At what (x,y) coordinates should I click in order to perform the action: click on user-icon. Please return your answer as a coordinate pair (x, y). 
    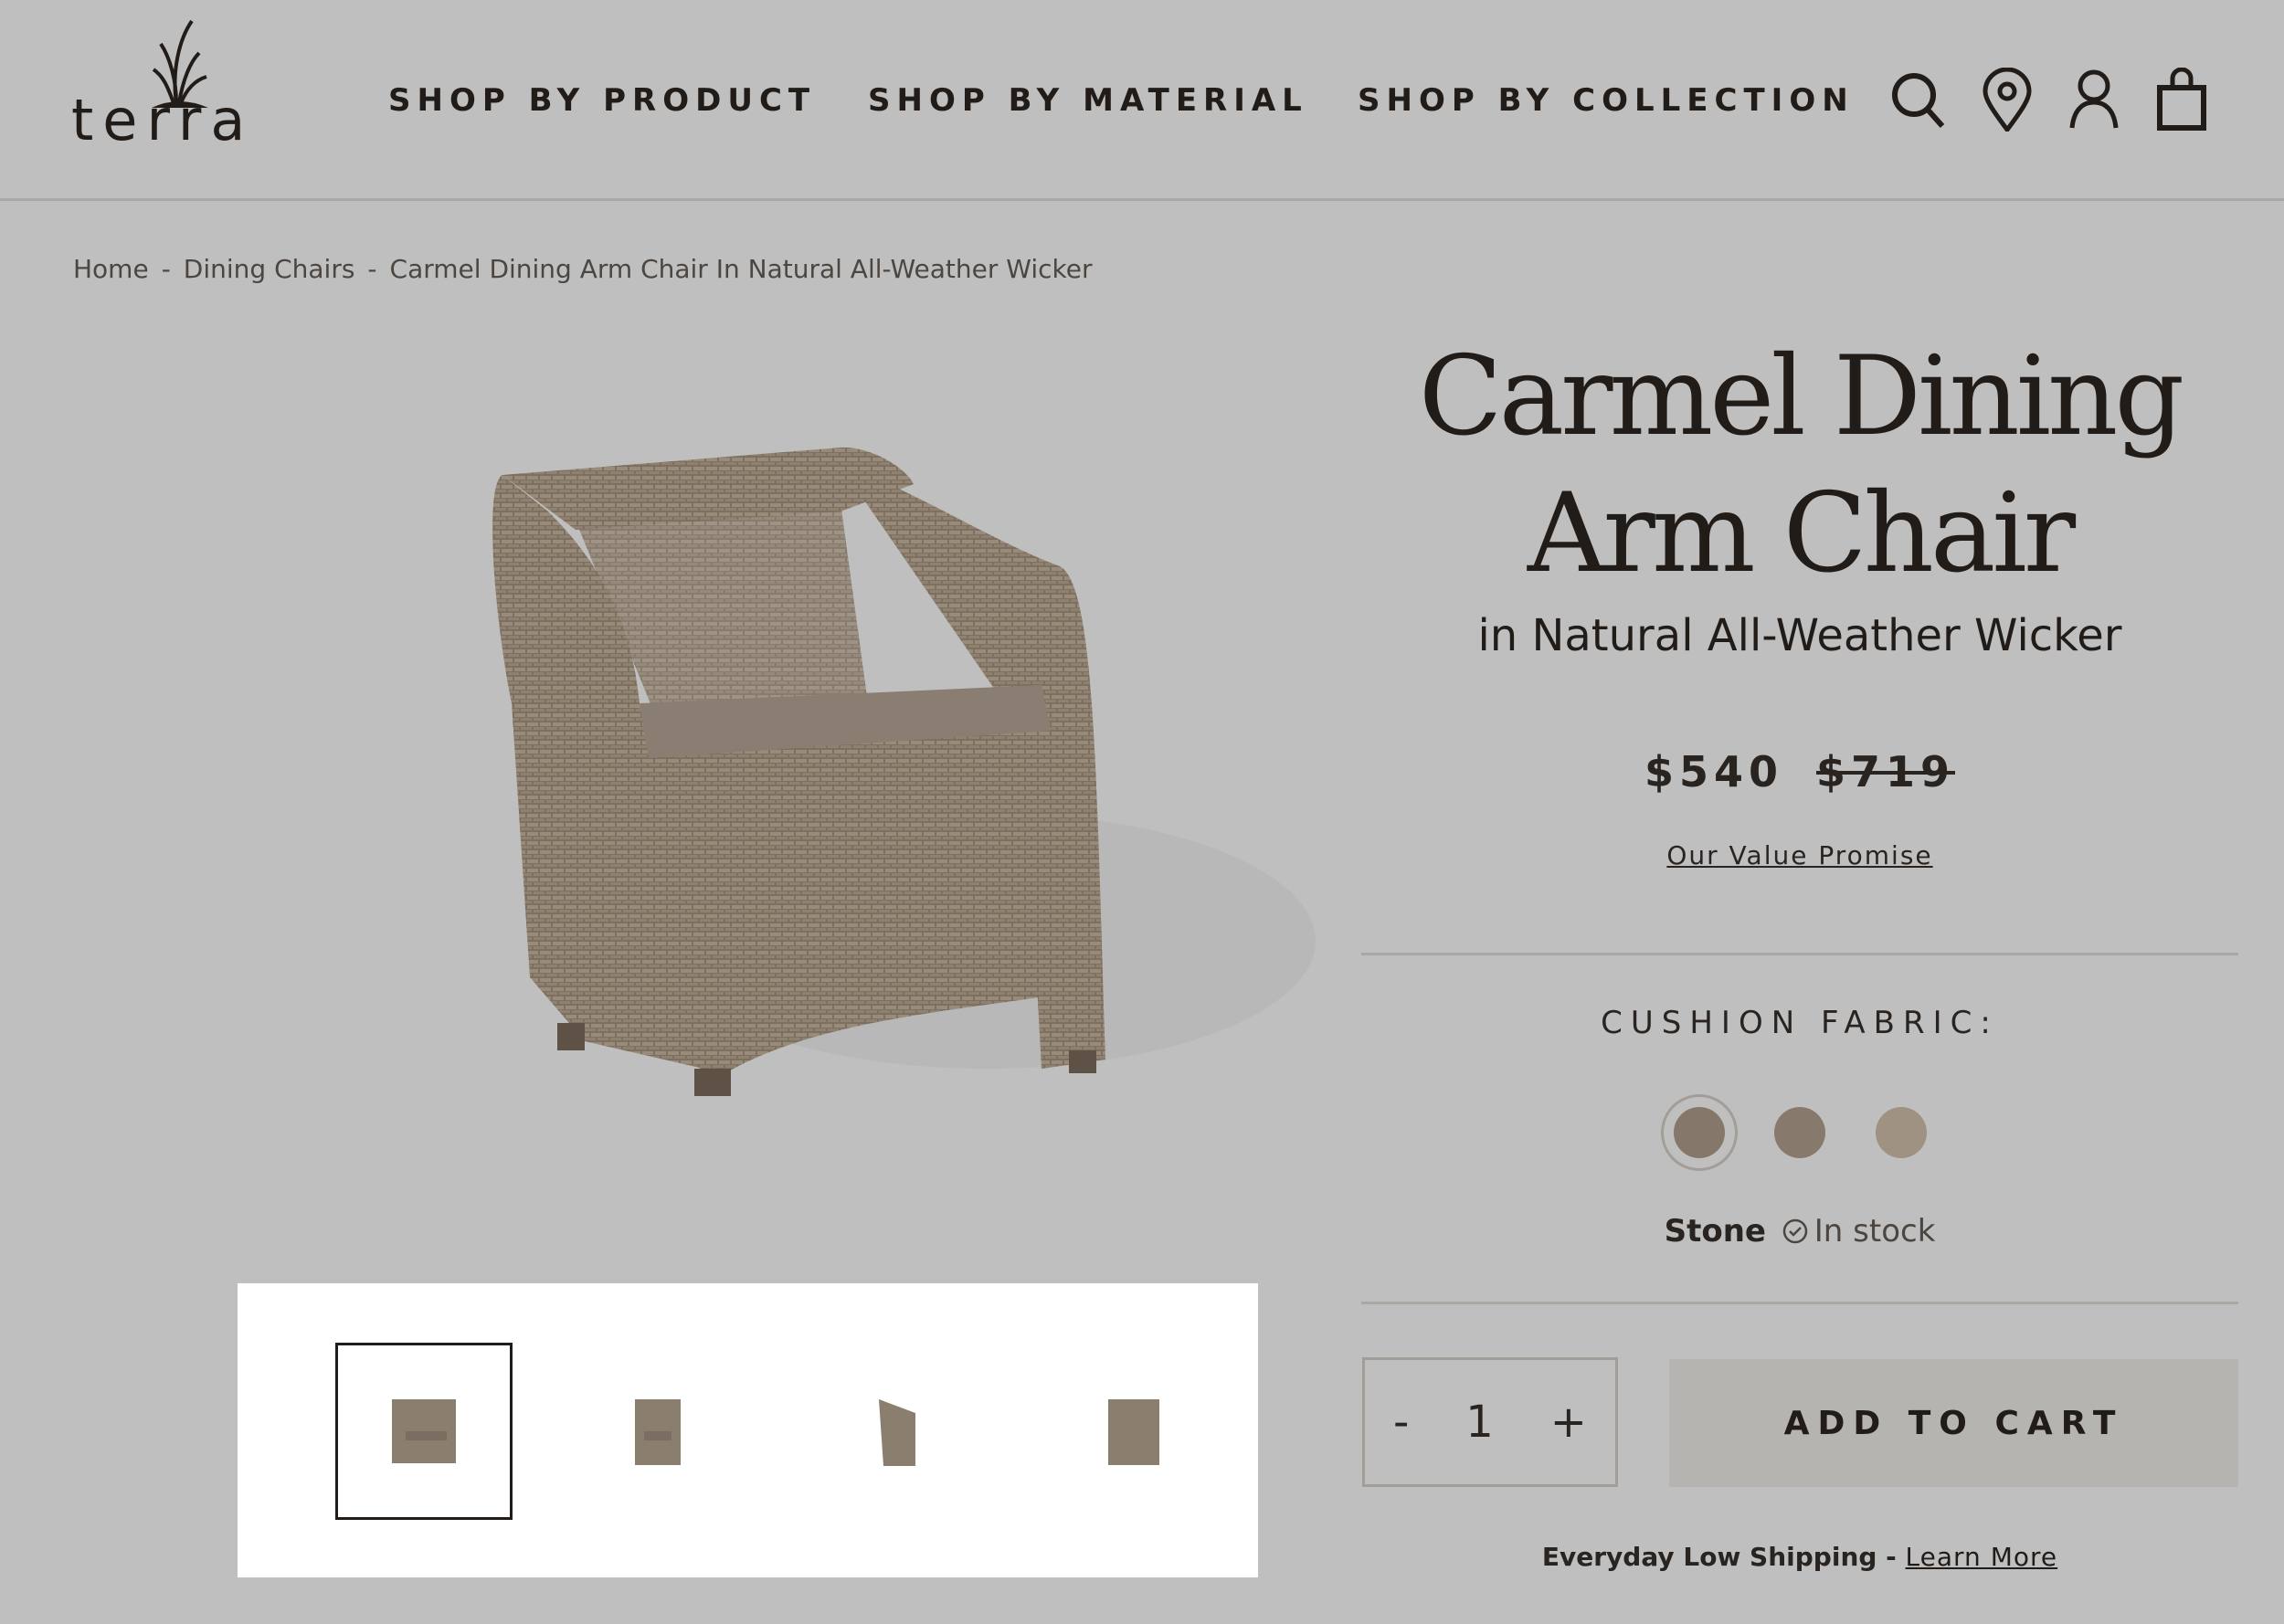
    Looking at the image, I should click on (2094, 100).